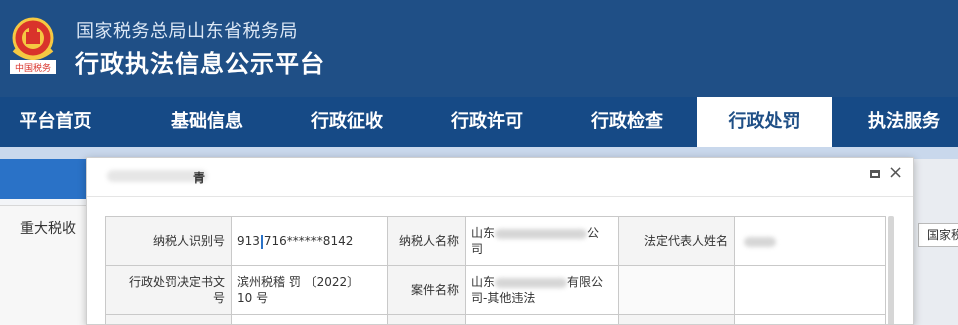 This screenshot has width=958, height=325. I want to click on svg-text: 中国税务, so click(33, 68).